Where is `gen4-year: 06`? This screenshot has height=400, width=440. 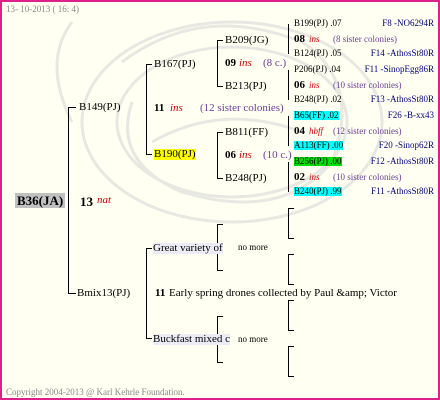 gen4-year: 06 is located at coordinates (299, 85).